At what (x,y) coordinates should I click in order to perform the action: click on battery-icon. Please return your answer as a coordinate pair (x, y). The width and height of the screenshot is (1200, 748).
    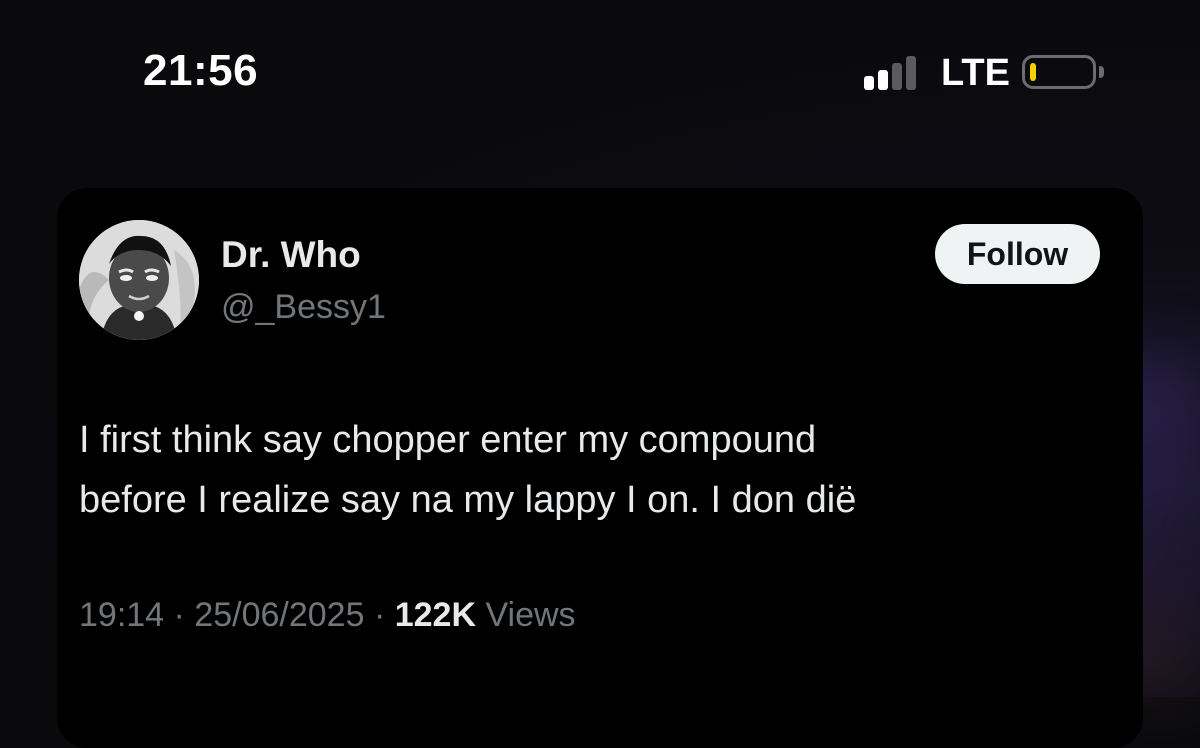
    Looking at the image, I should click on (1059, 72).